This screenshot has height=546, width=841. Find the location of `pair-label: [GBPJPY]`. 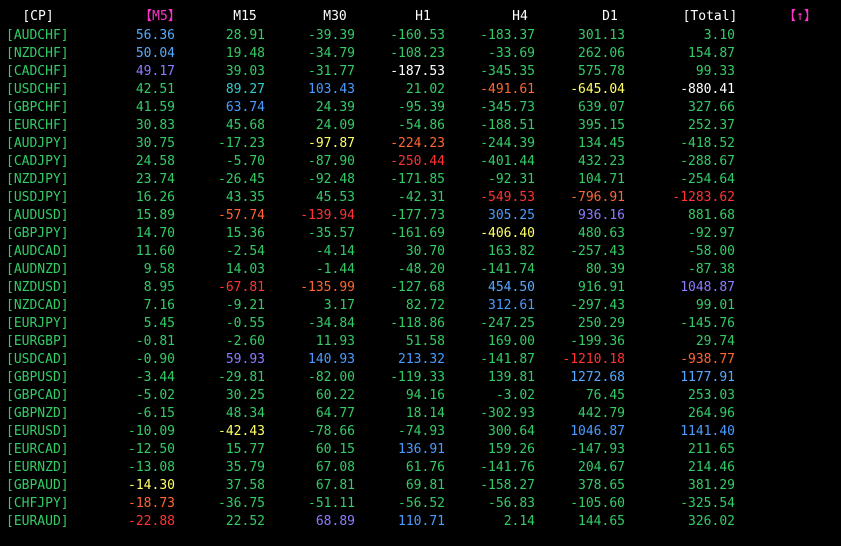

pair-label: [GBPJPY] is located at coordinates (37, 233).